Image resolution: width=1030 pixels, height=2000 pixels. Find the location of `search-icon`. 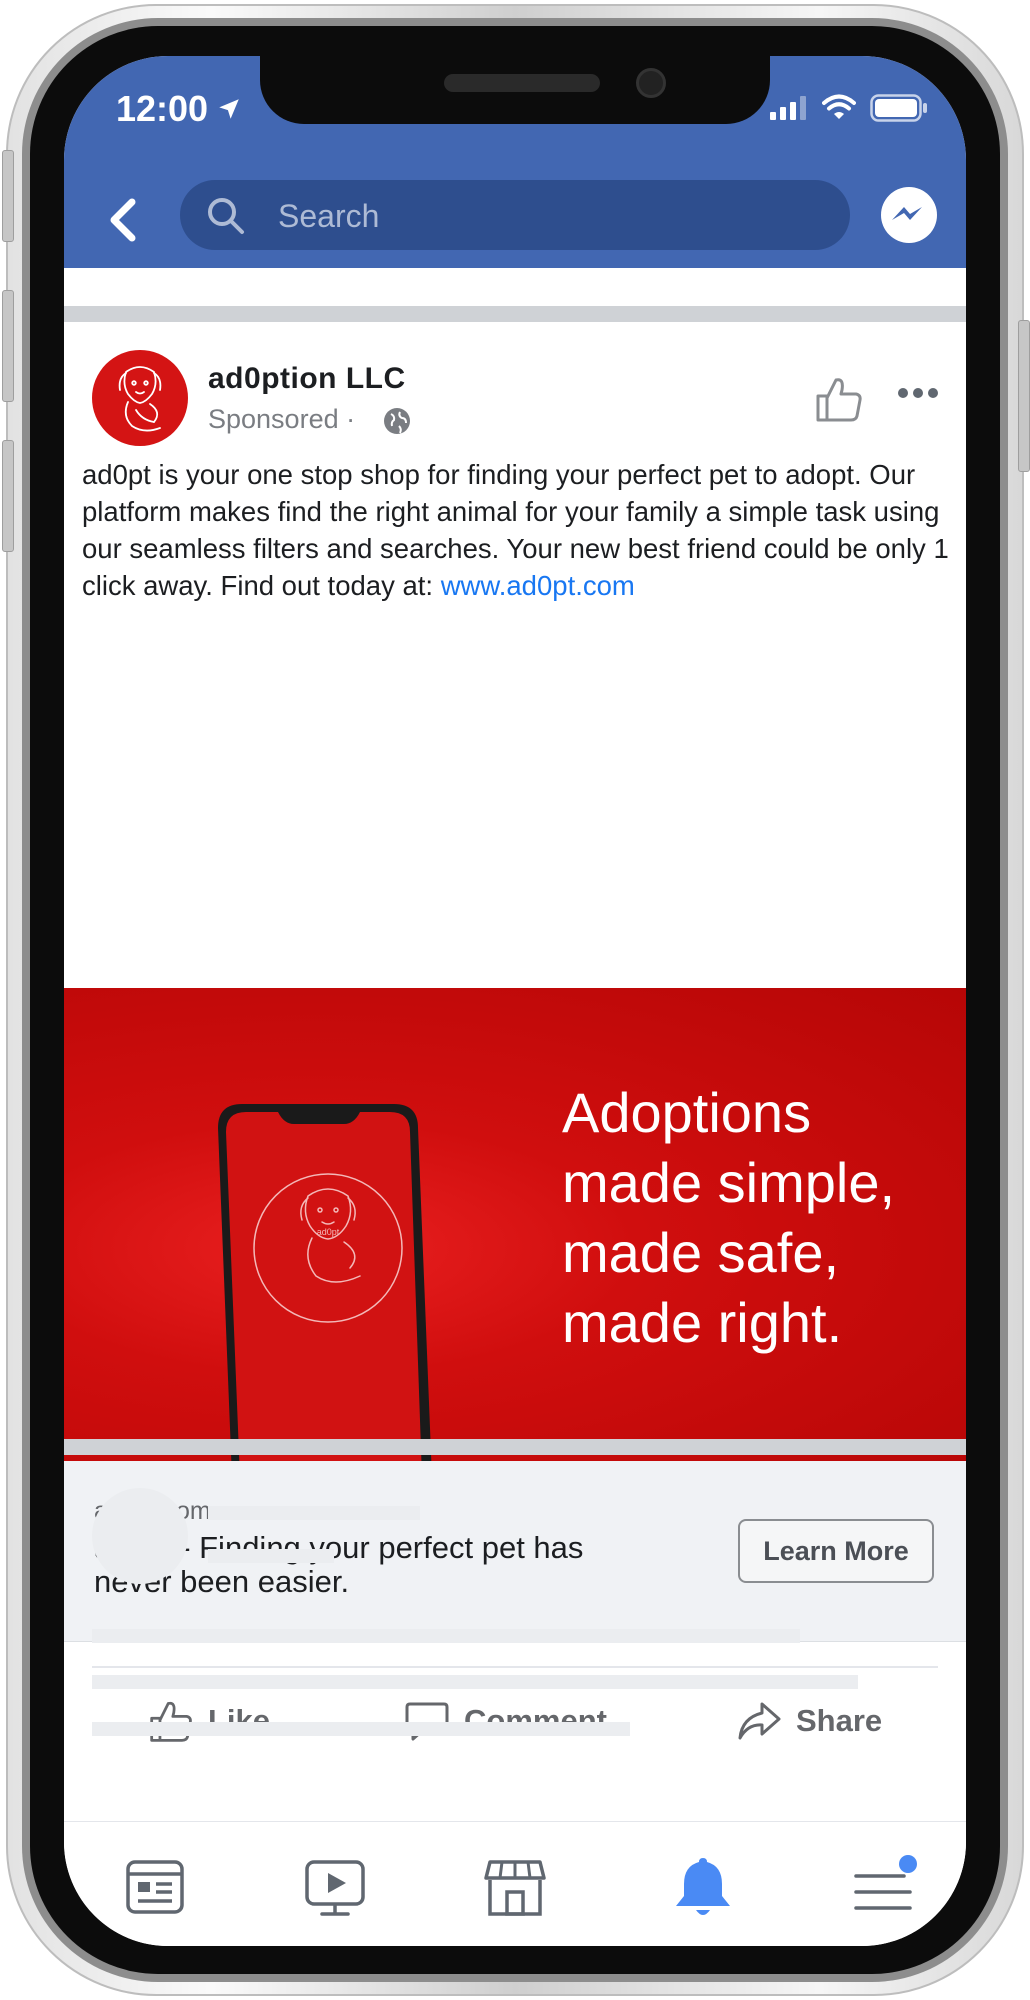

search-icon is located at coordinates (226, 216).